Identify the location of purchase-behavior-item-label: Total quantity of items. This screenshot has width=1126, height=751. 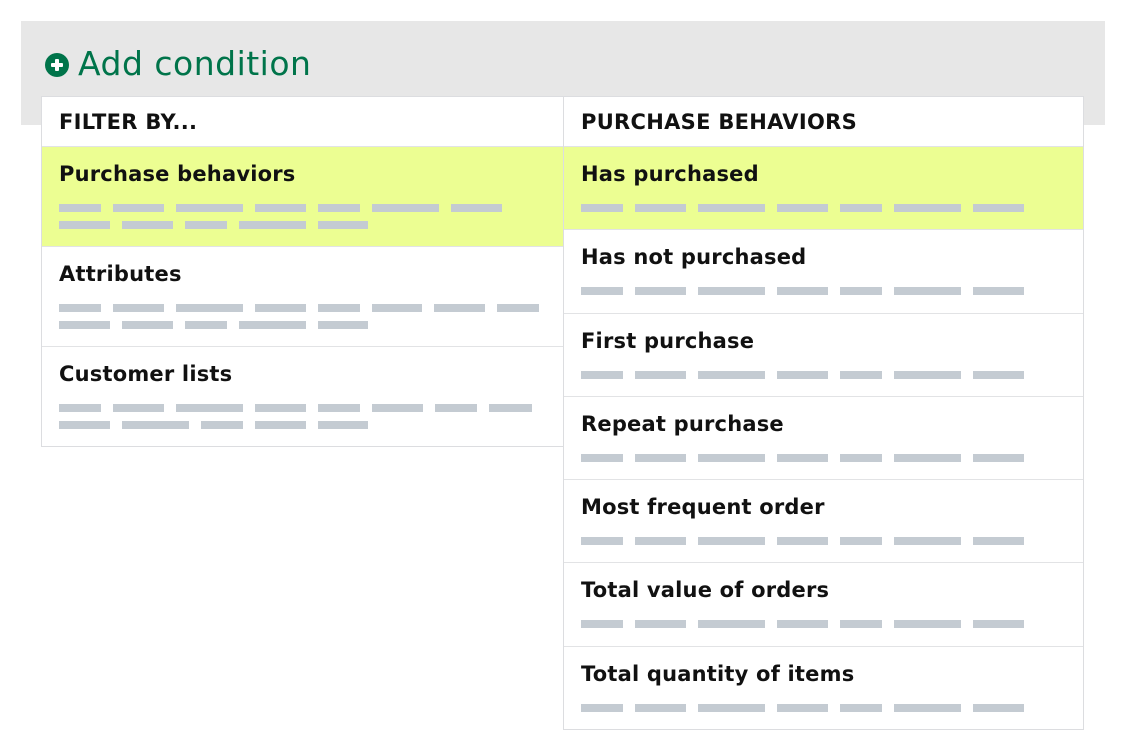
(718, 673).